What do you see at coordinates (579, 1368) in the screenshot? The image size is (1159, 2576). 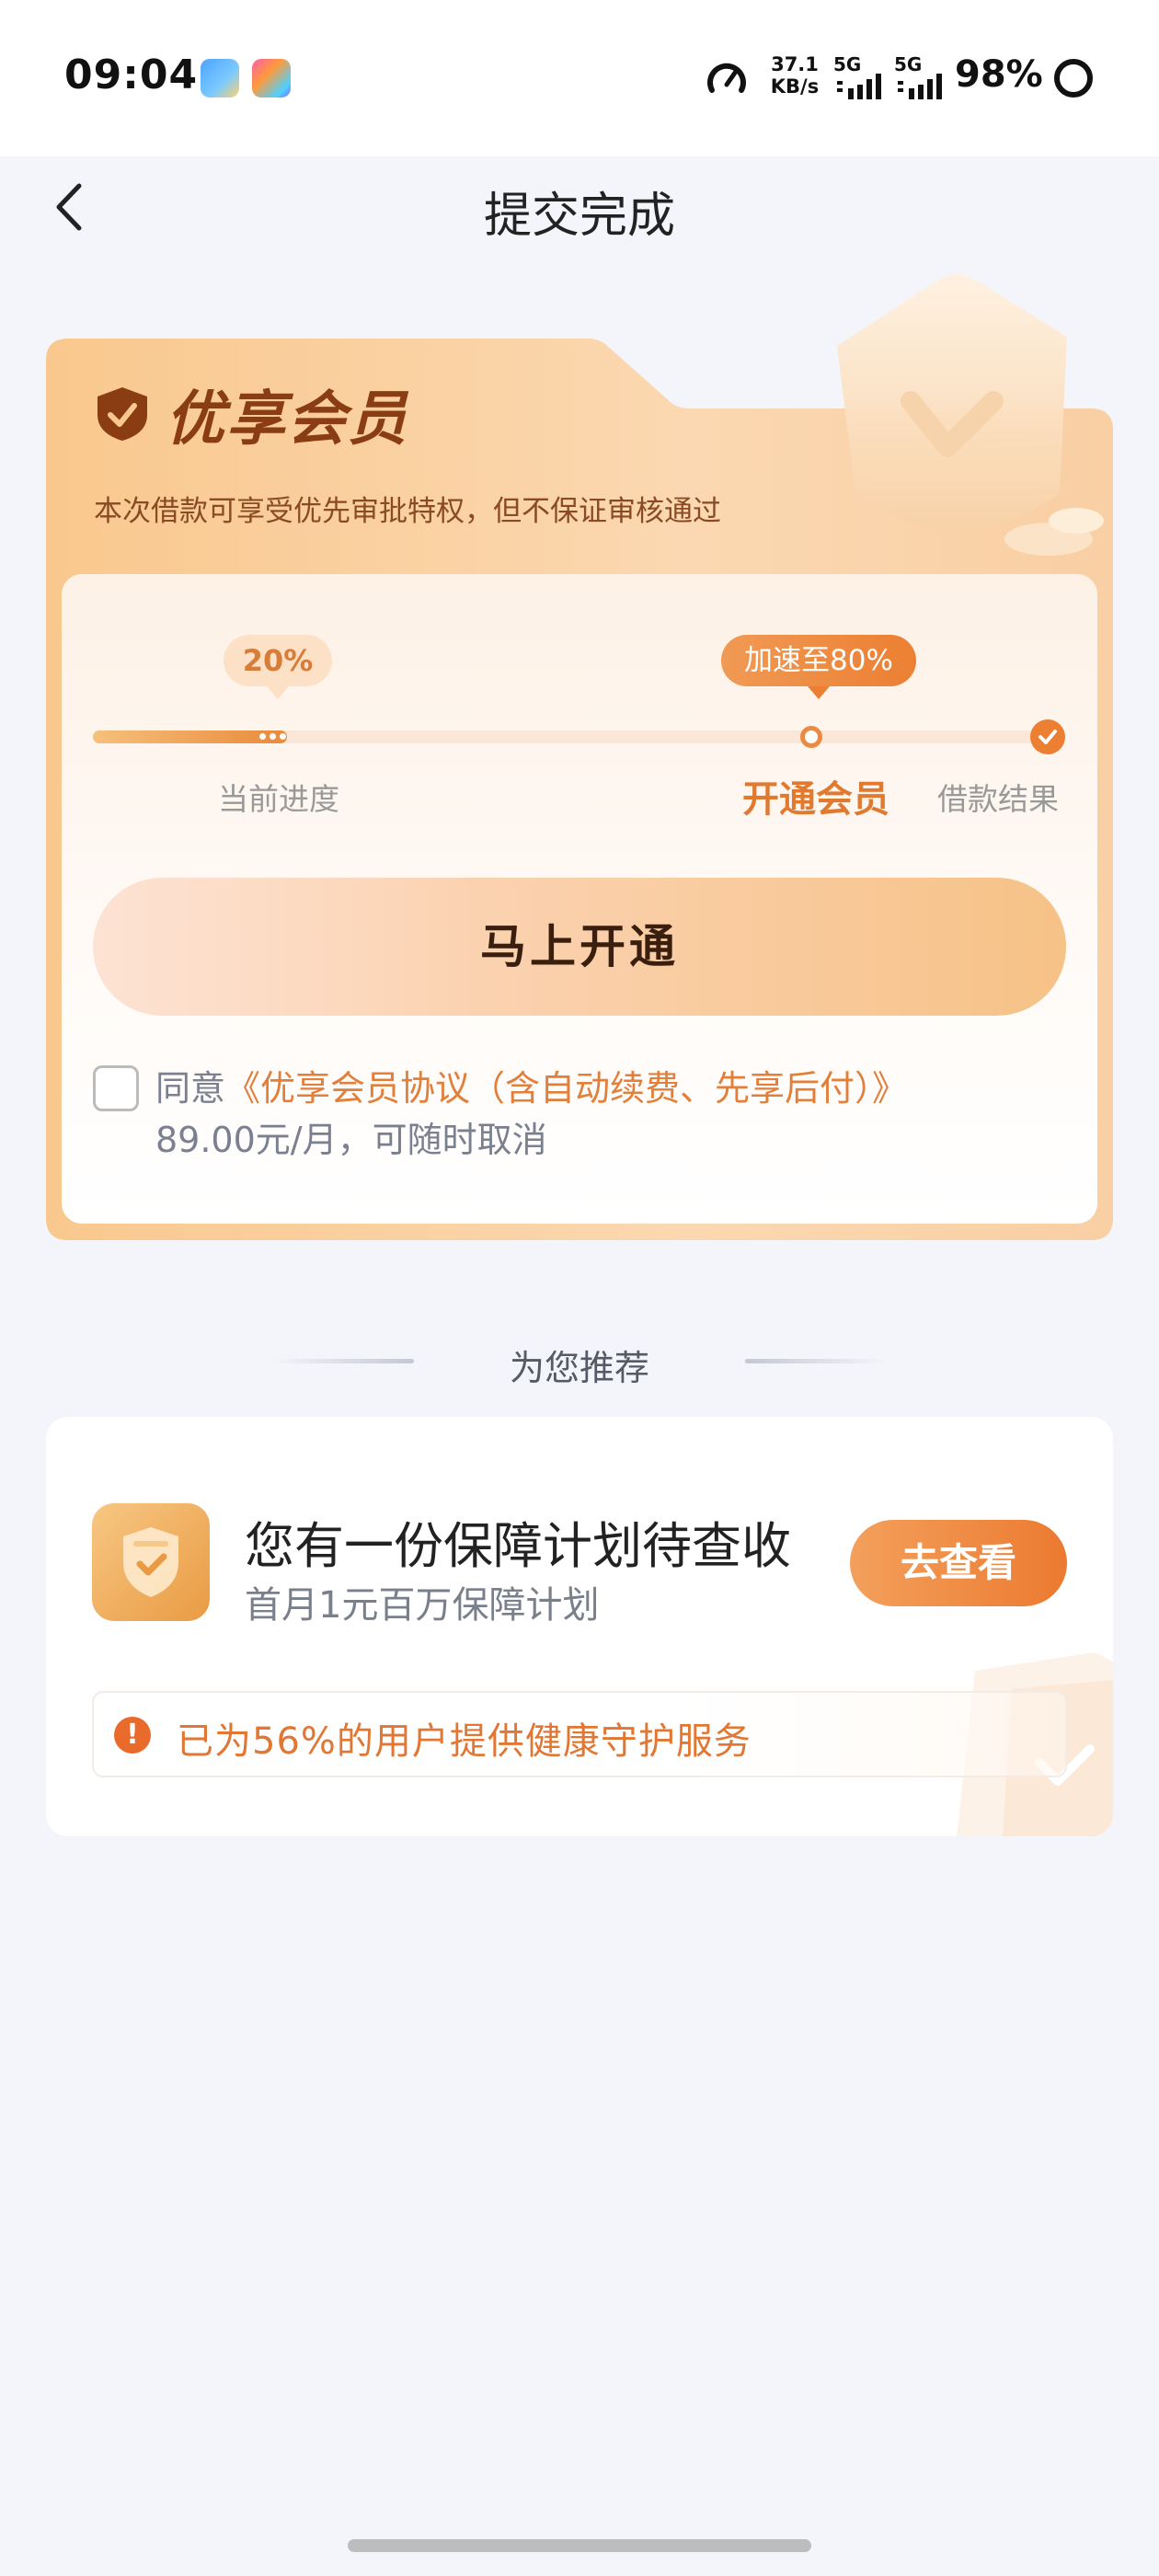 I see `section-title: 为您推荐` at bounding box center [579, 1368].